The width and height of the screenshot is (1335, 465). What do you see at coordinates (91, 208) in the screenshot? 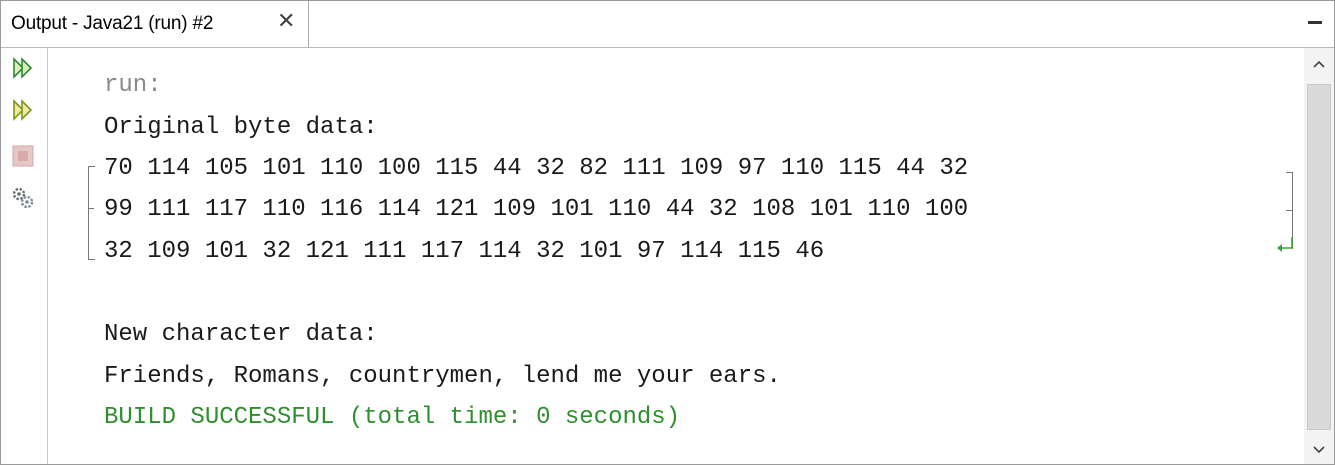
I see `wrap-bracket-left-mid` at bounding box center [91, 208].